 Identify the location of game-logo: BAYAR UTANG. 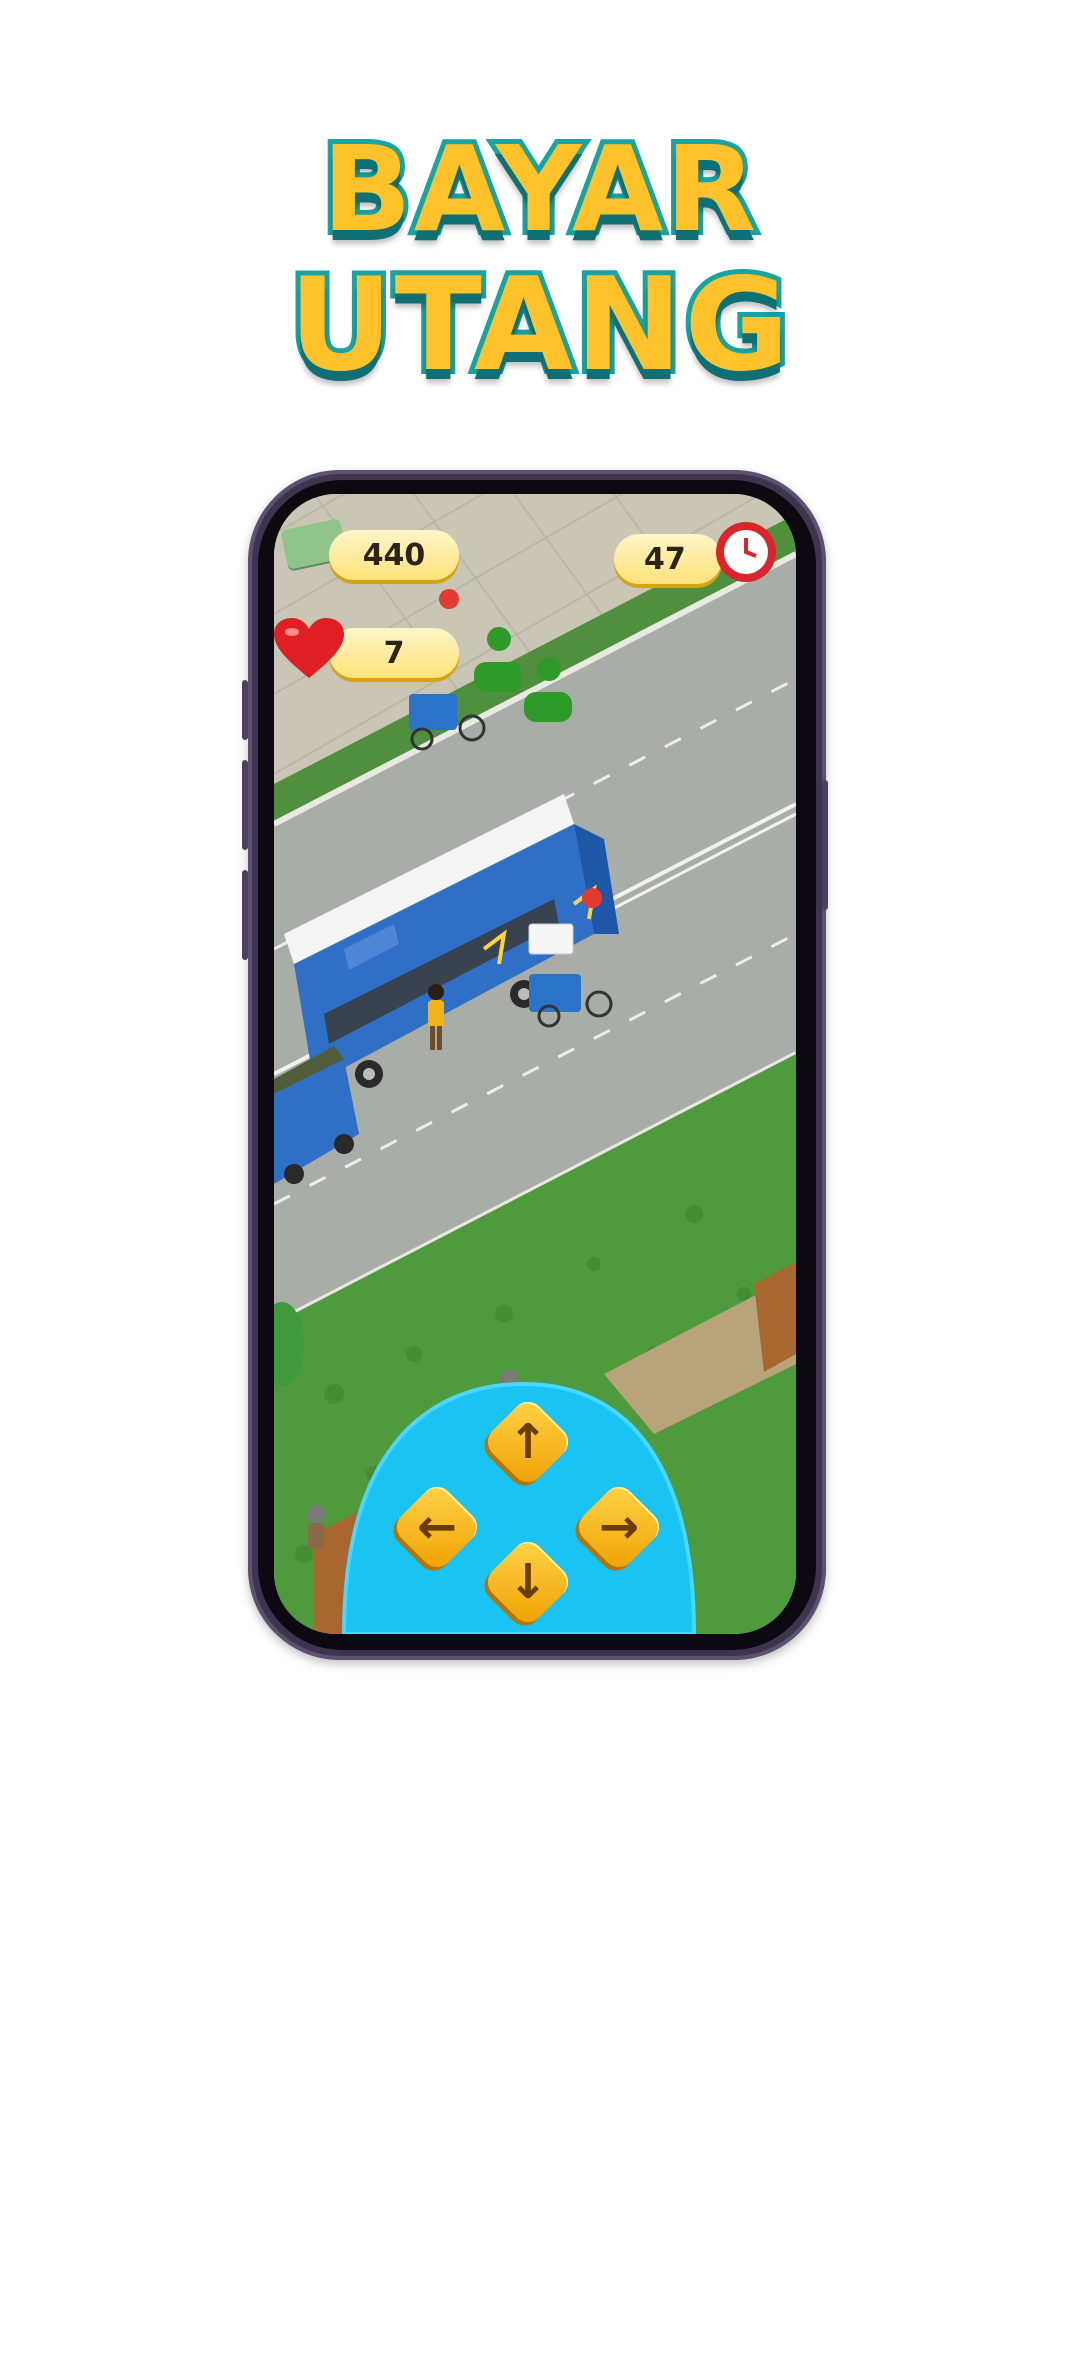
(540, 255).